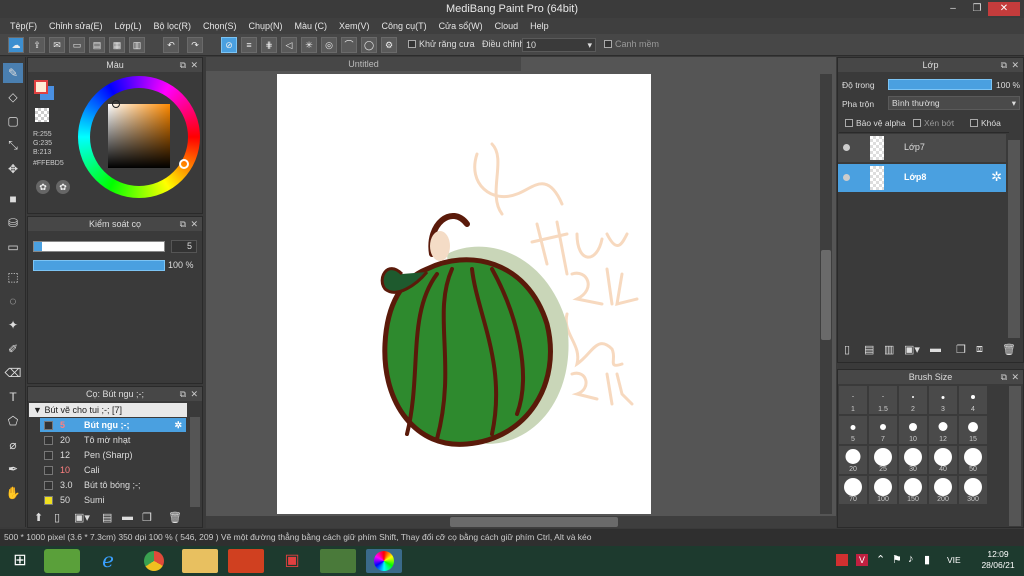 The width and height of the screenshot is (1024, 576). I want to click on align-checkbox: Canh mềm, so click(631, 44).